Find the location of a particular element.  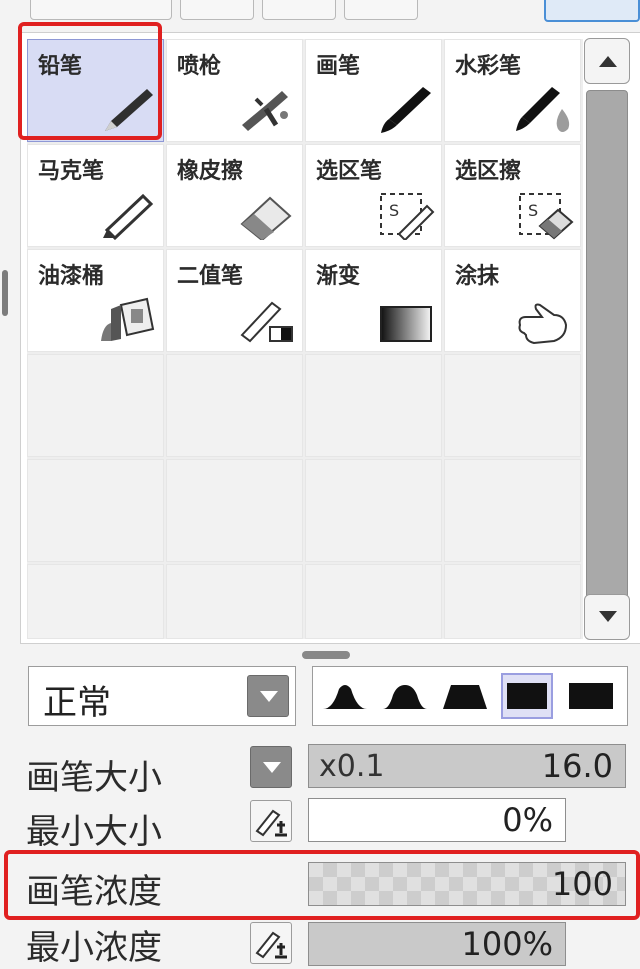

brush-shape-option-selected is located at coordinates (527, 696).